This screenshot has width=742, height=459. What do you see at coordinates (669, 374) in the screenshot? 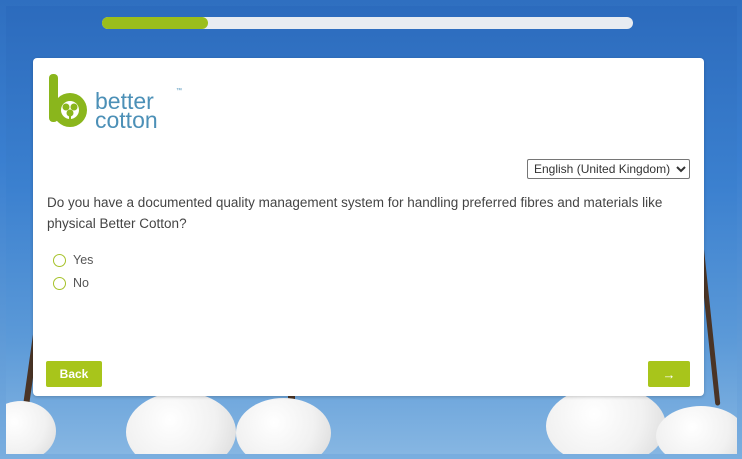
I see `next-button: →` at bounding box center [669, 374].